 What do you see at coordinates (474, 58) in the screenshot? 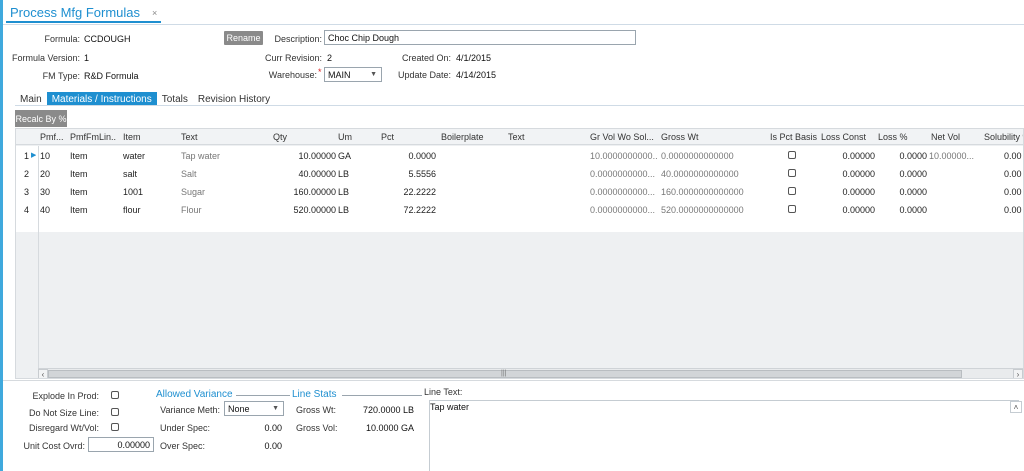
I see `created-on-value: 4/1/2015` at bounding box center [474, 58].